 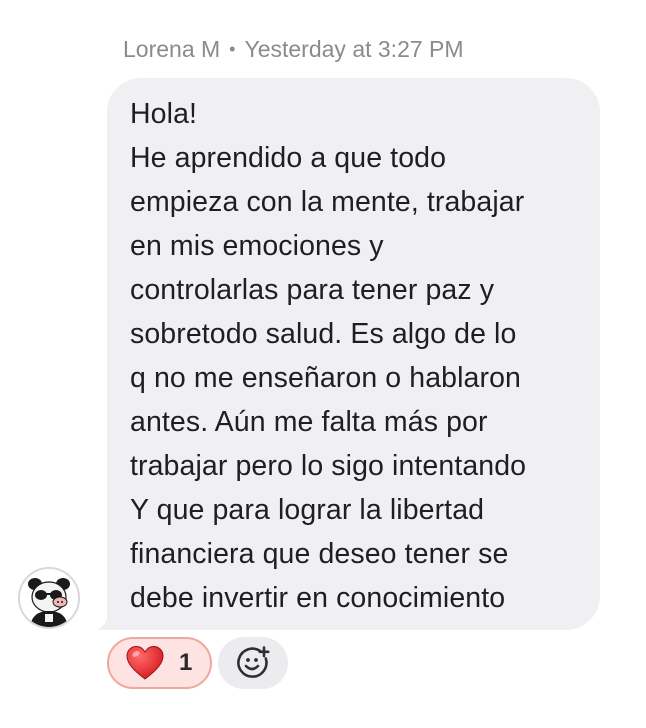 What do you see at coordinates (328, 466) in the screenshot?
I see `message-line: trabajar pero lo sigo intentando` at bounding box center [328, 466].